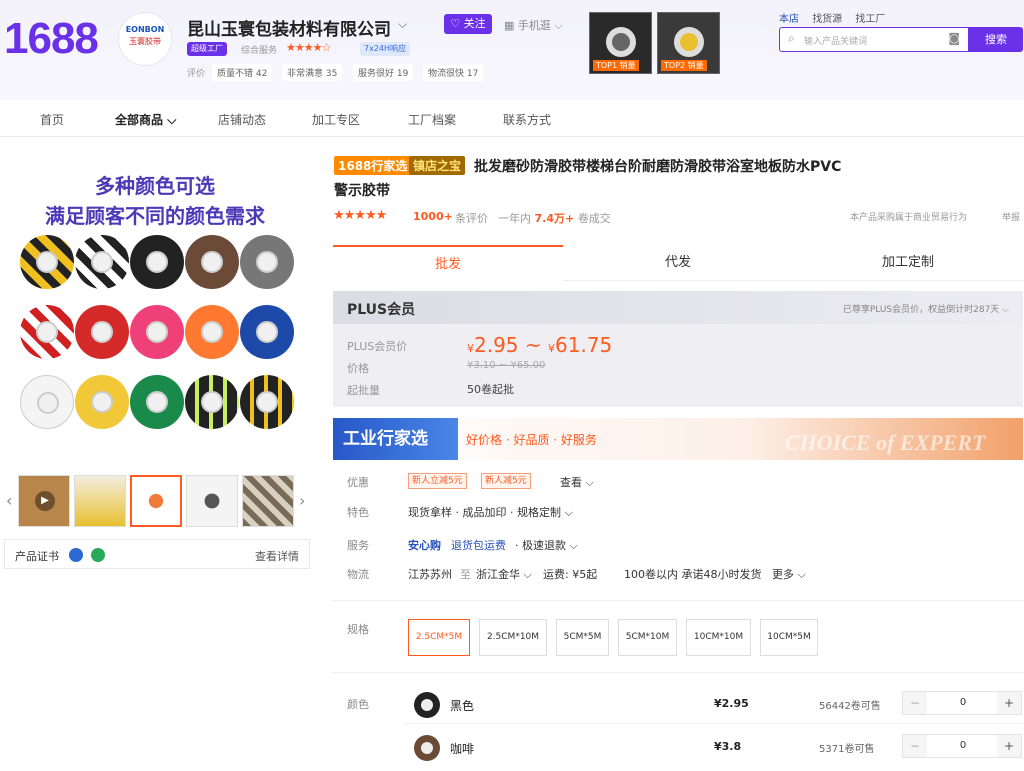 This screenshot has width=1024, height=771. What do you see at coordinates (688, 43) in the screenshot?
I see `top-product-image: TOP2 销量` at bounding box center [688, 43].